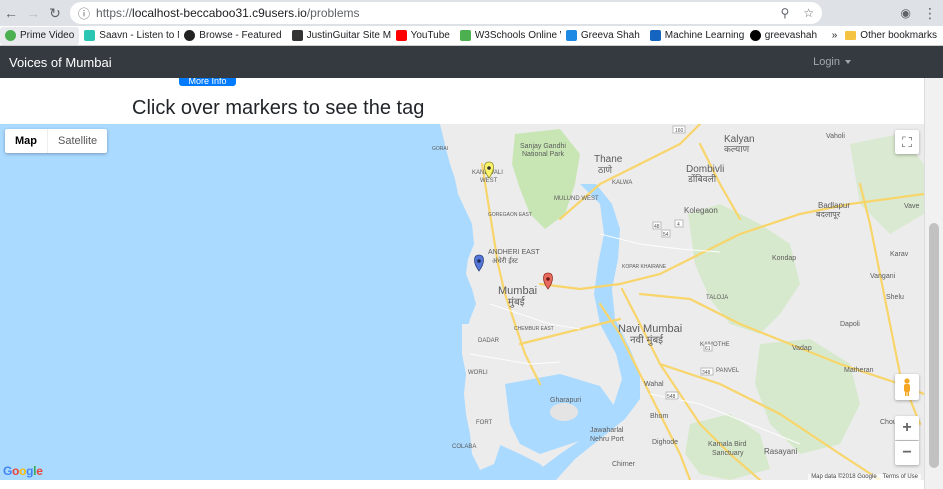  I want to click on bookmark-item: Greeva Shah, so click(603, 36).